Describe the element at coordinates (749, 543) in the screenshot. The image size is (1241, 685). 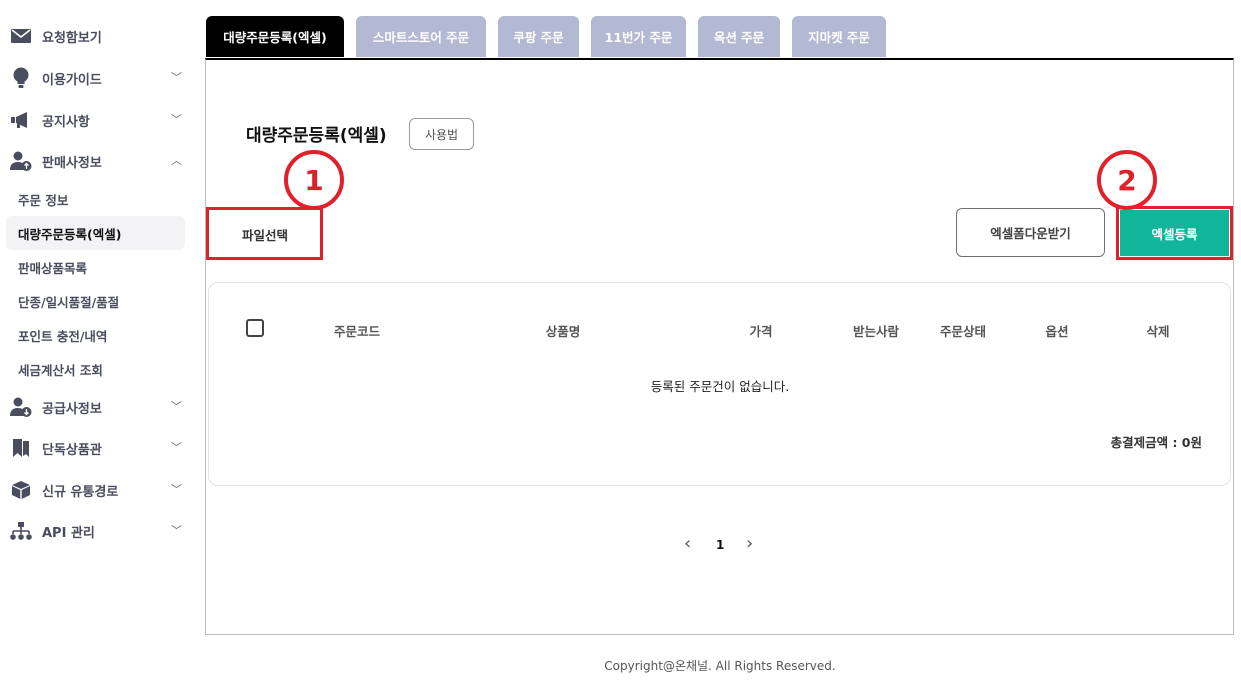
I see `pagination-next-icon: ›` at that location.